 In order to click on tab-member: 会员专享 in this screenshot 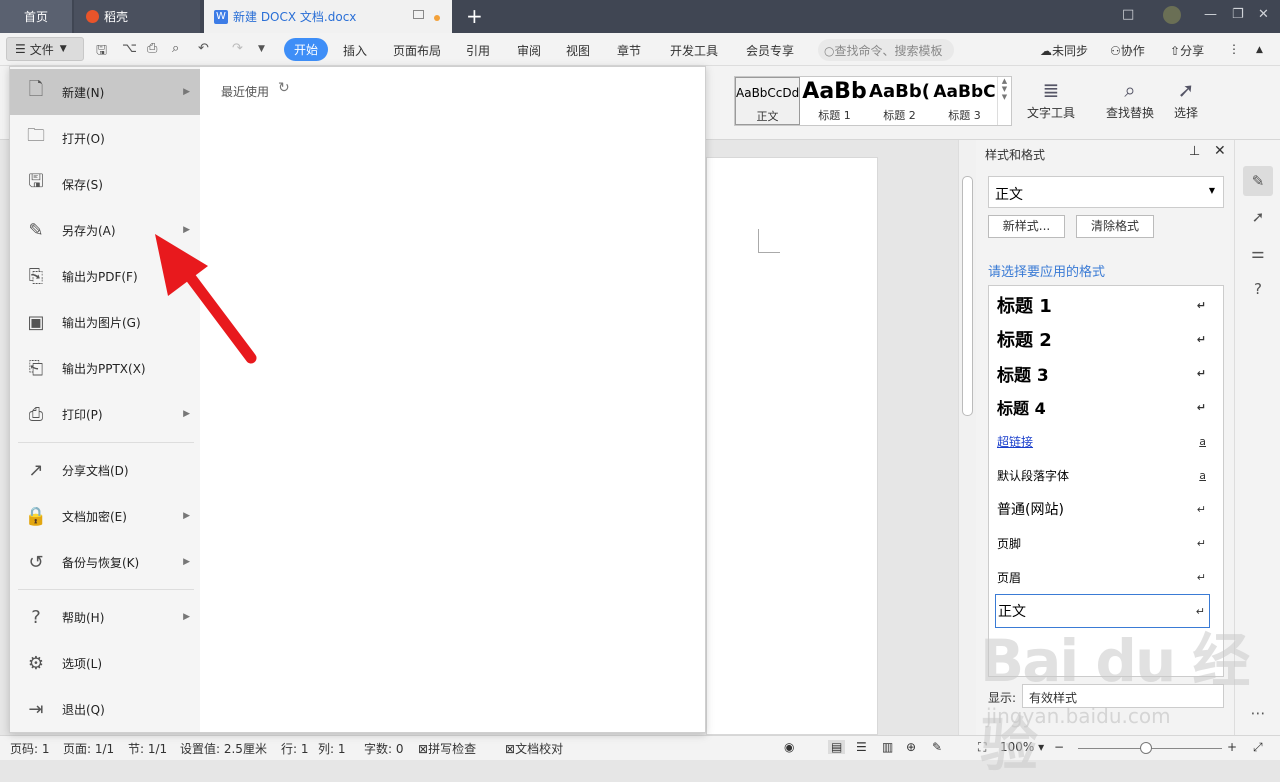, I will do `click(770, 50)`.